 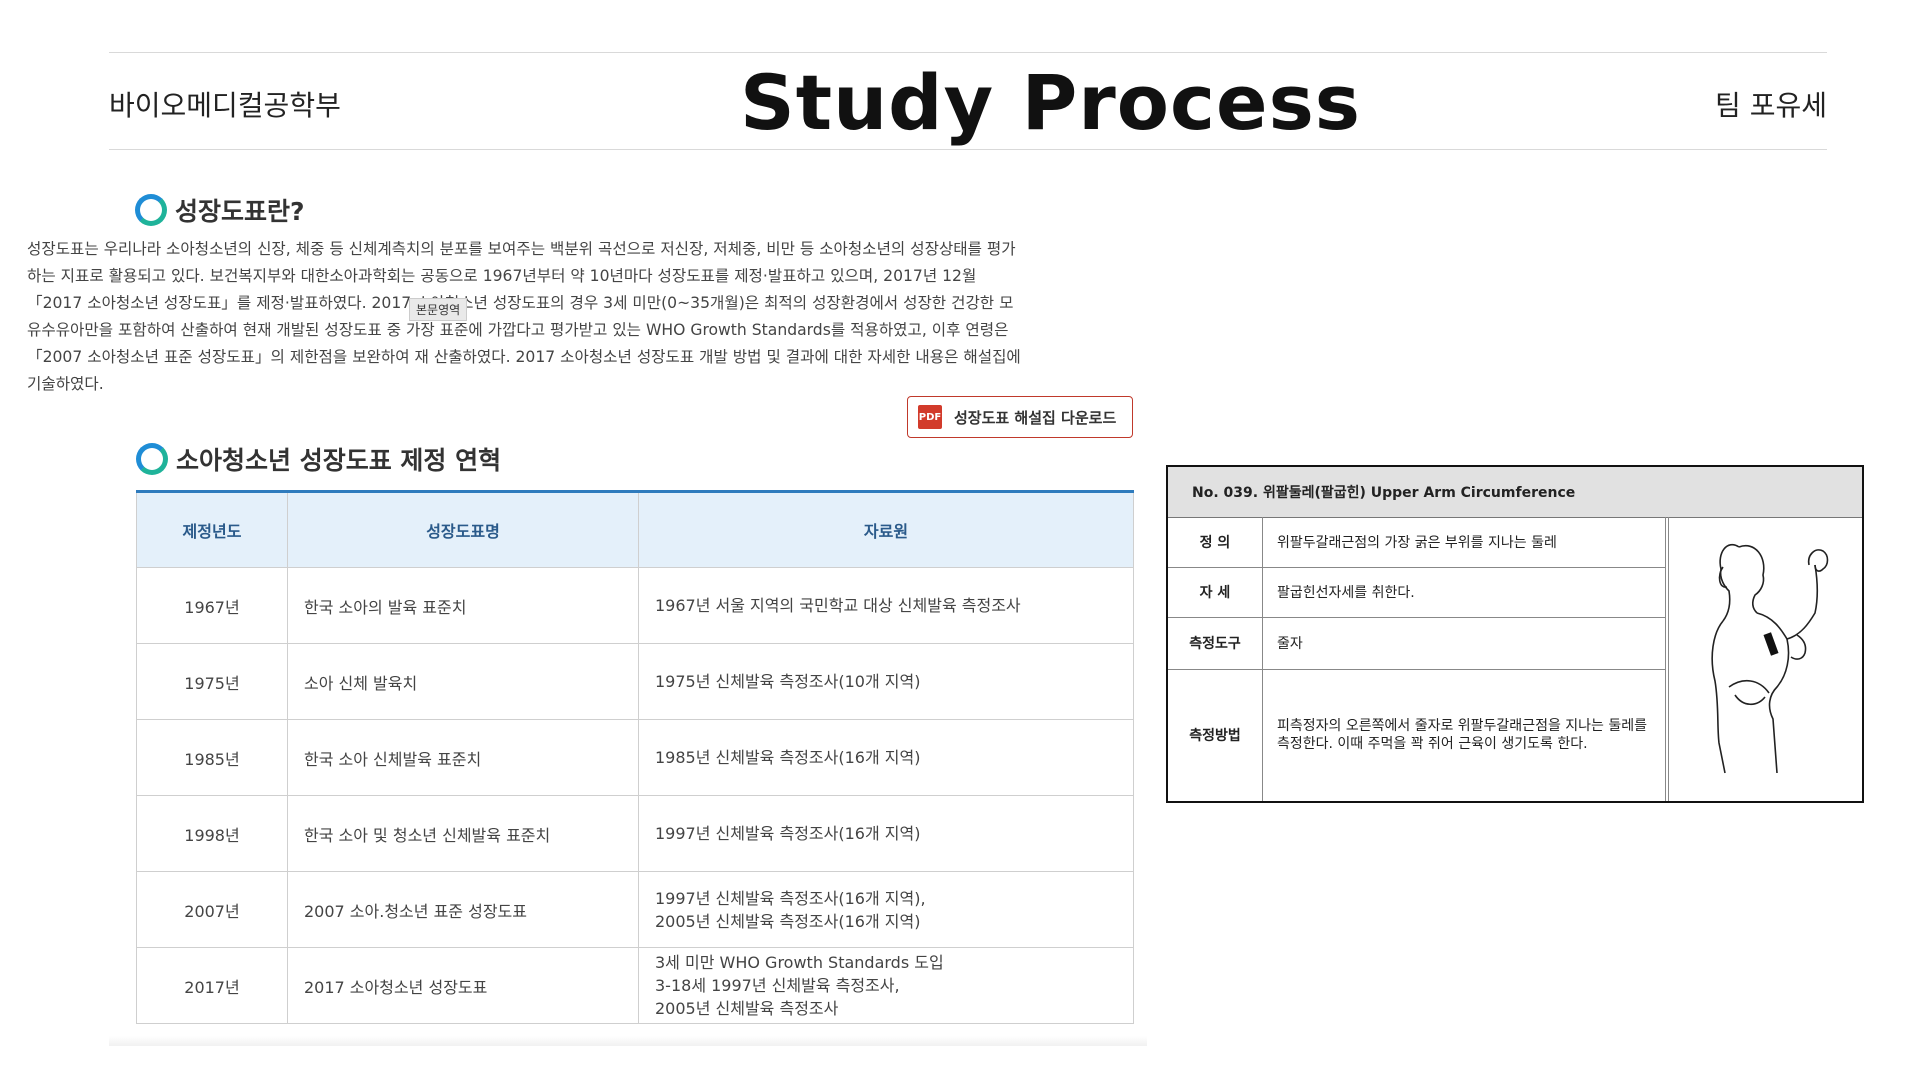 I want to click on spec-row: 자 세 팔굽힌선자세를 취한다., so click(x=1417, y=592).